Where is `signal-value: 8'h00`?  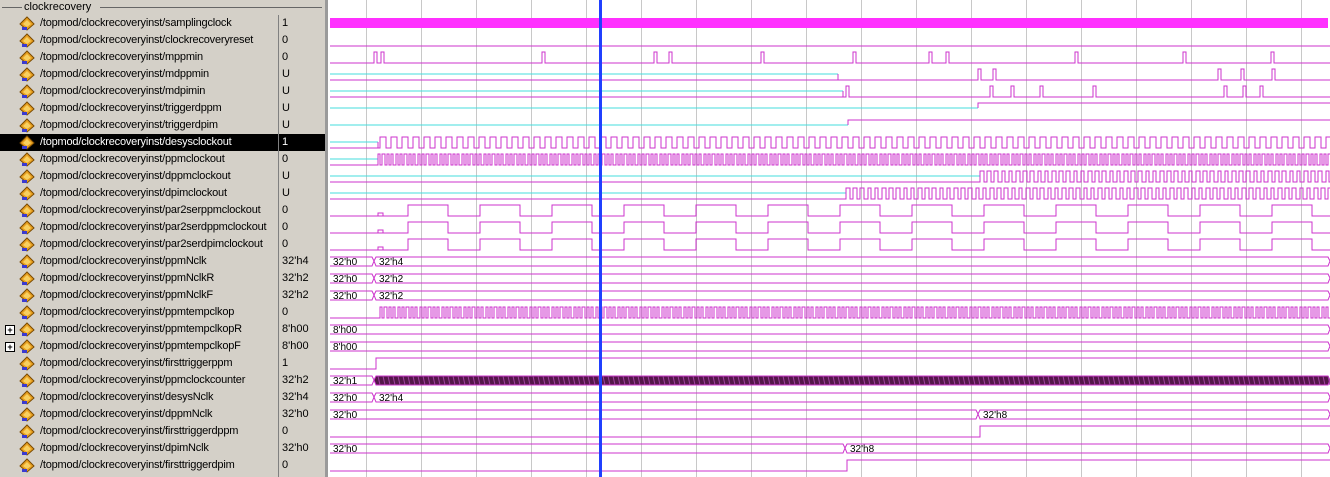 signal-value: 8'h00 is located at coordinates (295, 329).